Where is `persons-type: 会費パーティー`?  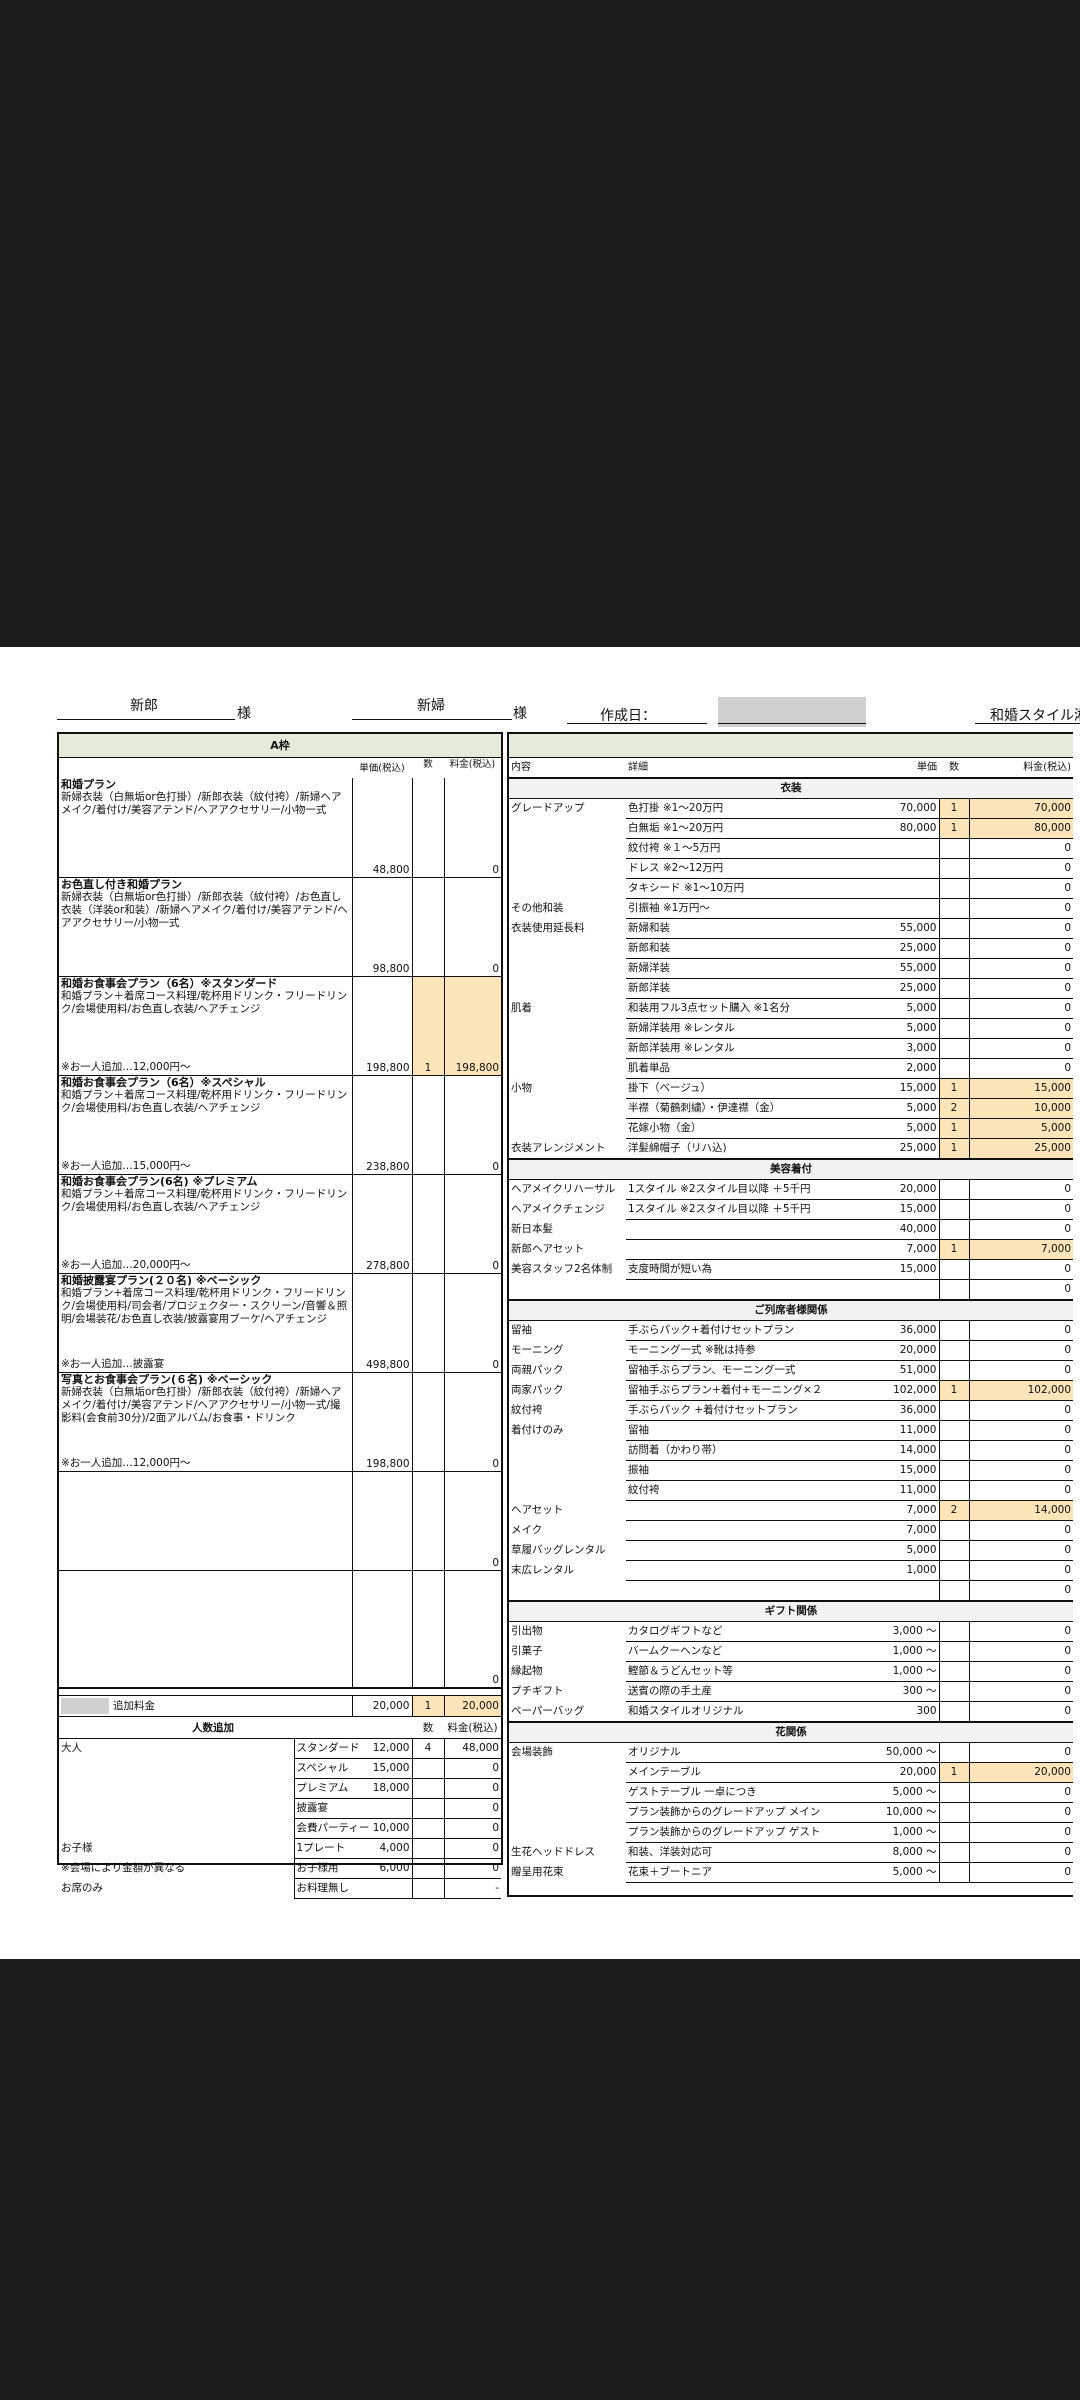 persons-type: 会費パーティー is located at coordinates (331, 1828).